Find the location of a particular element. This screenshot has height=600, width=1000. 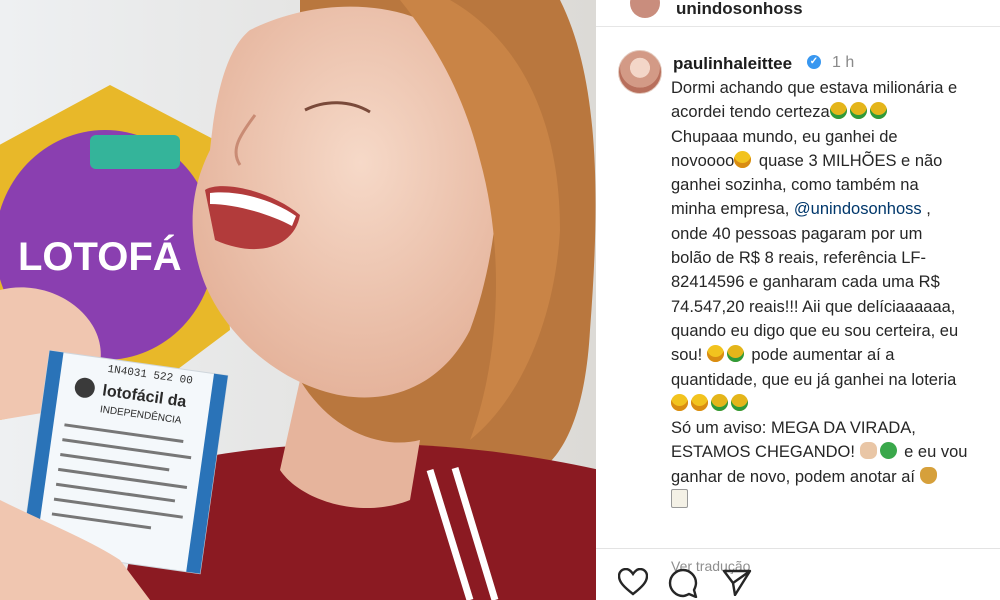

heart-icon is located at coordinates (633, 582).